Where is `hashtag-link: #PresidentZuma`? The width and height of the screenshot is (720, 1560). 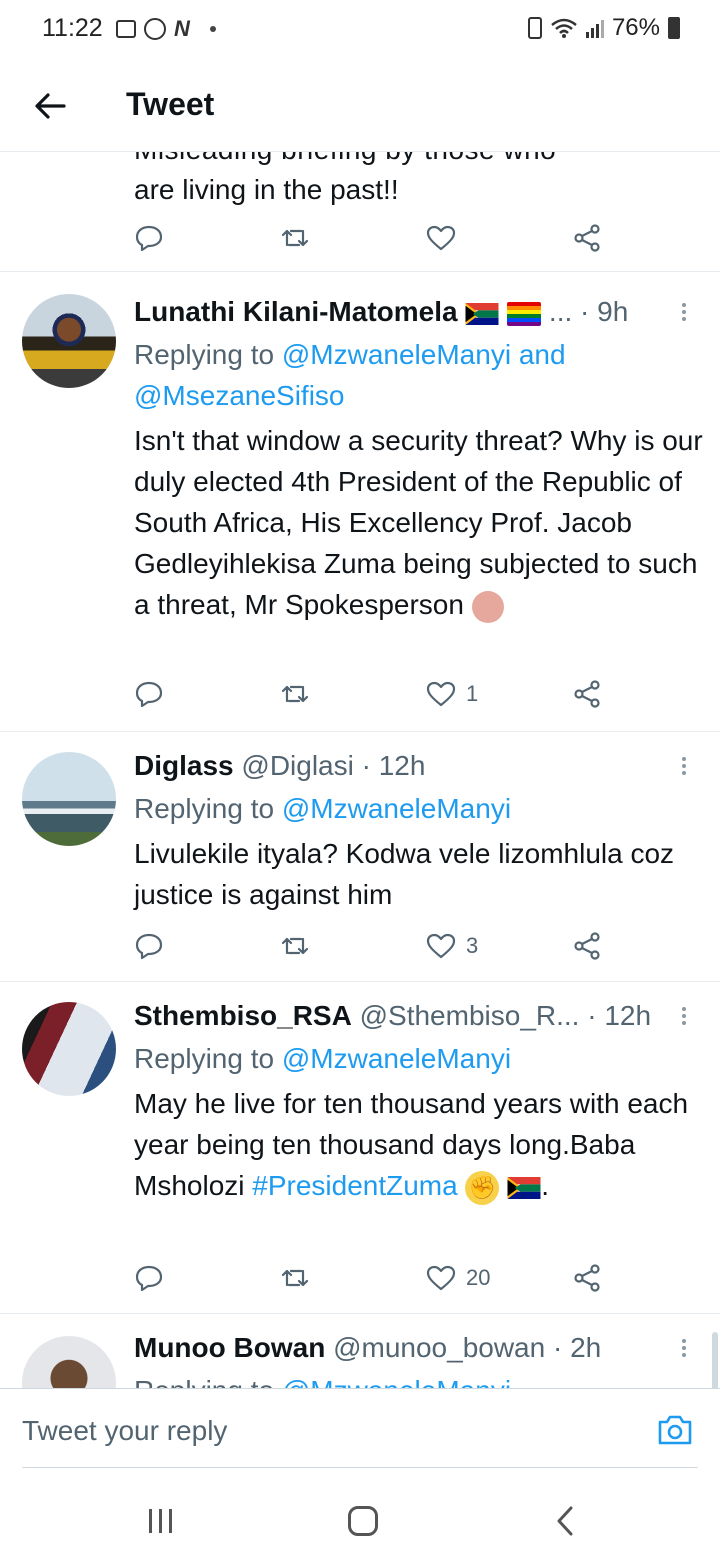 hashtag-link: #PresidentZuma is located at coordinates (354, 1185).